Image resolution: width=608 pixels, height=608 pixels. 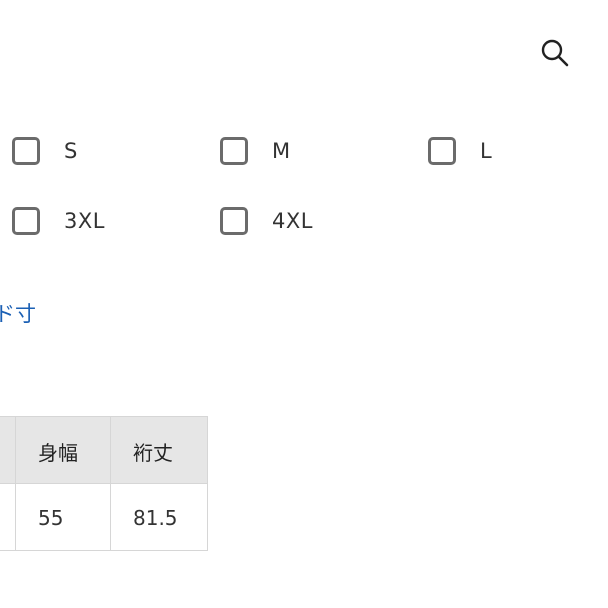 I want to click on size-label-m: M, so click(x=281, y=151).